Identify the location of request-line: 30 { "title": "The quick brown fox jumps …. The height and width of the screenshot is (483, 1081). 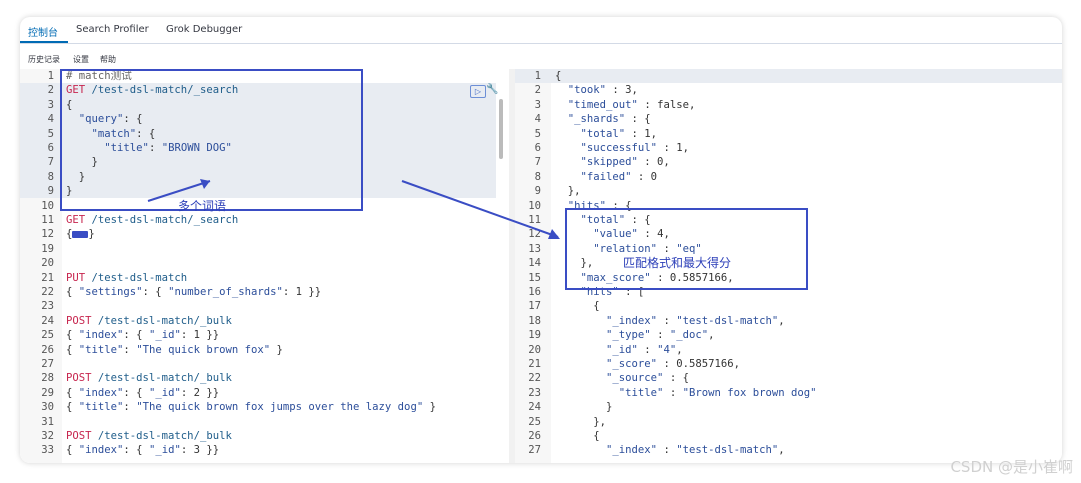
(264, 407).